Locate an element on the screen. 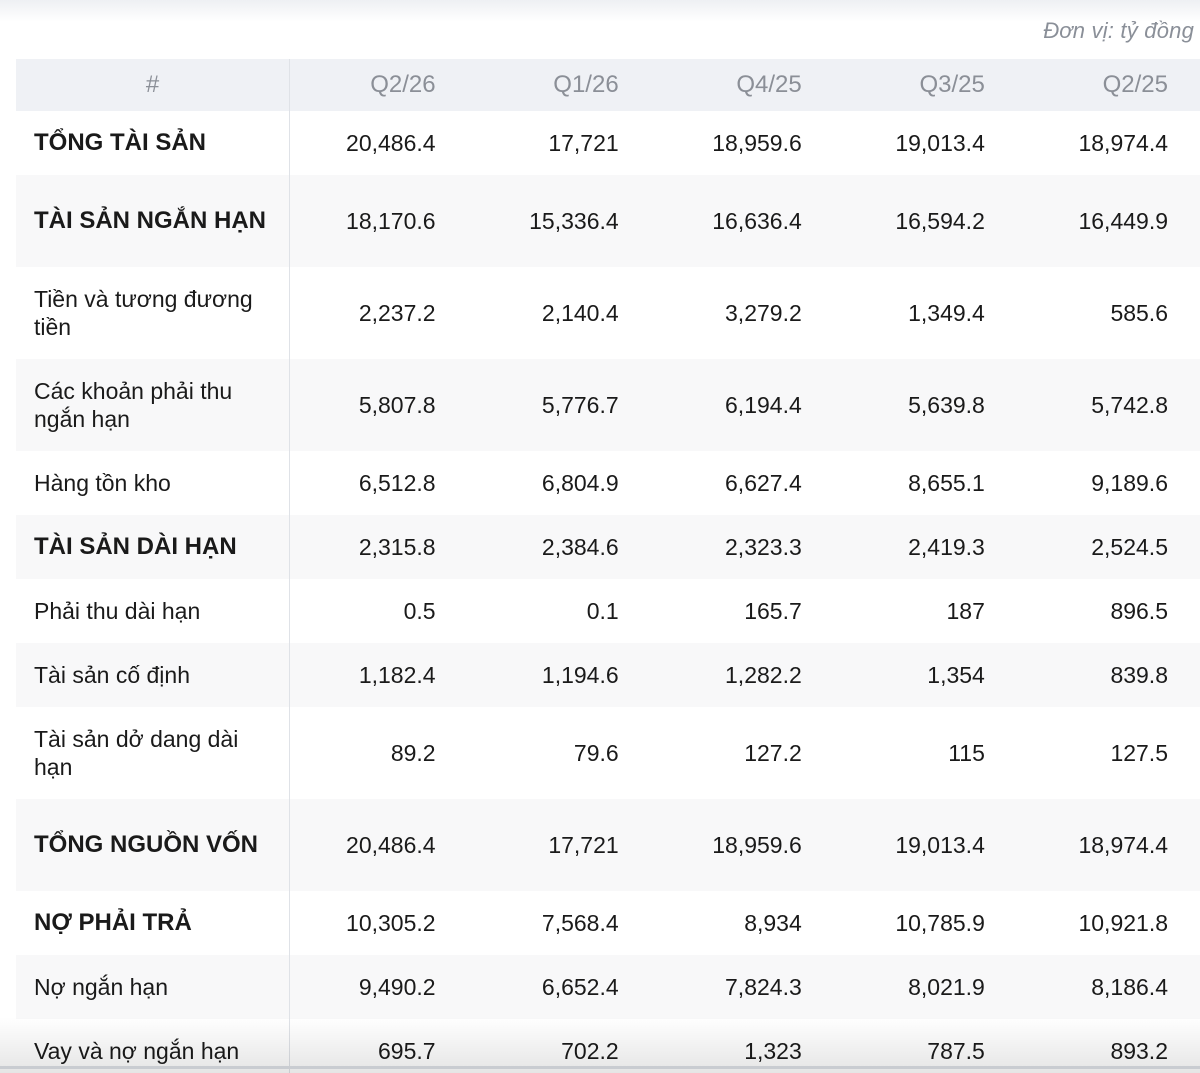 This screenshot has height=1073, width=1200. row-value: 79.6 is located at coordinates (559, 753).